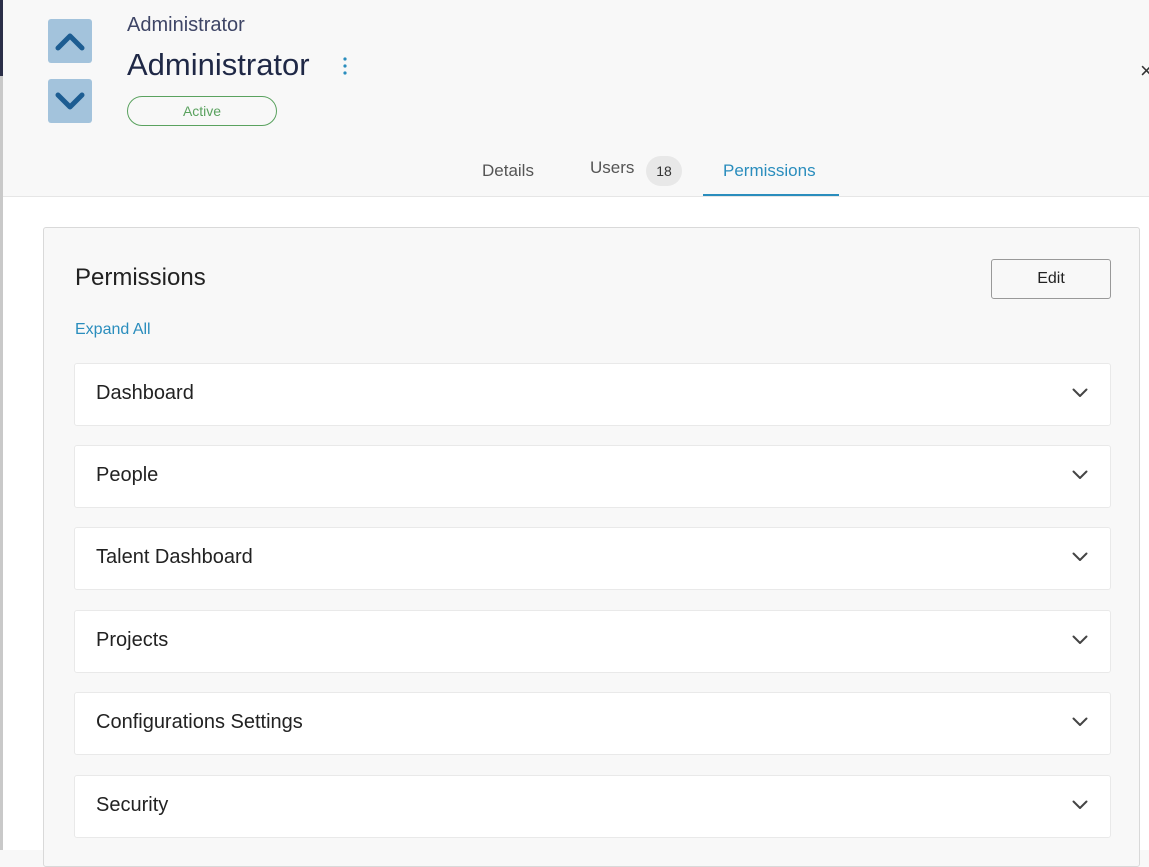  What do you see at coordinates (140, 277) in the screenshot?
I see `permissions-title: Permissions` at bounding box center [140, 277].